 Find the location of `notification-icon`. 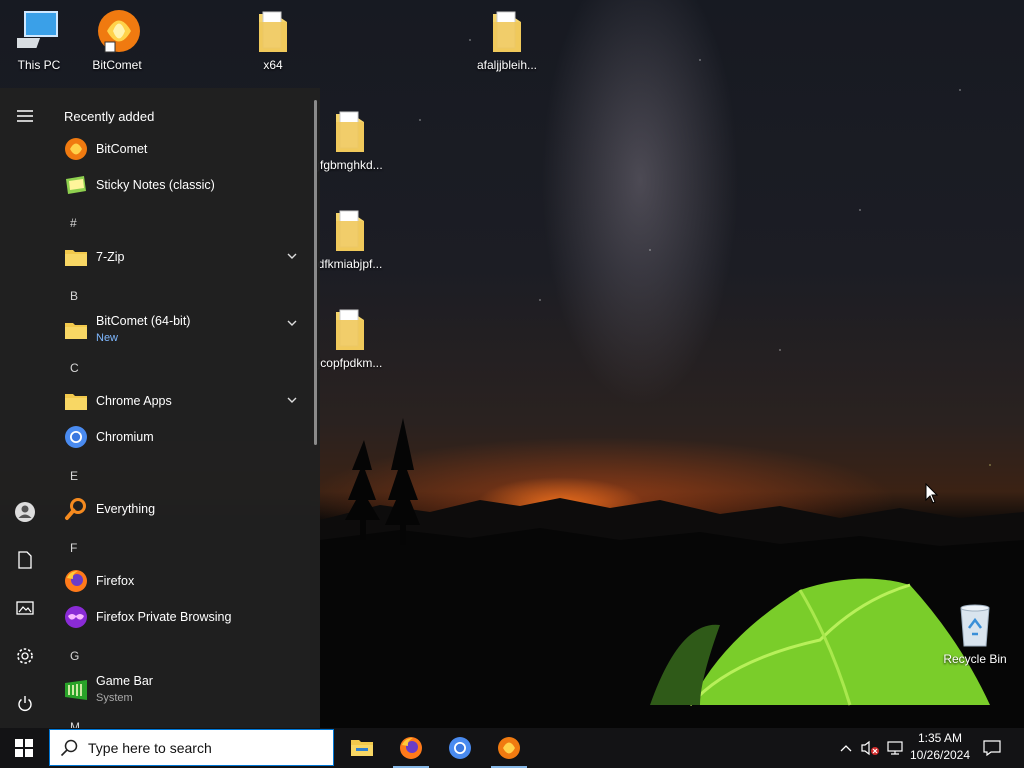

notification-icon is located at coordinates (992, 748).